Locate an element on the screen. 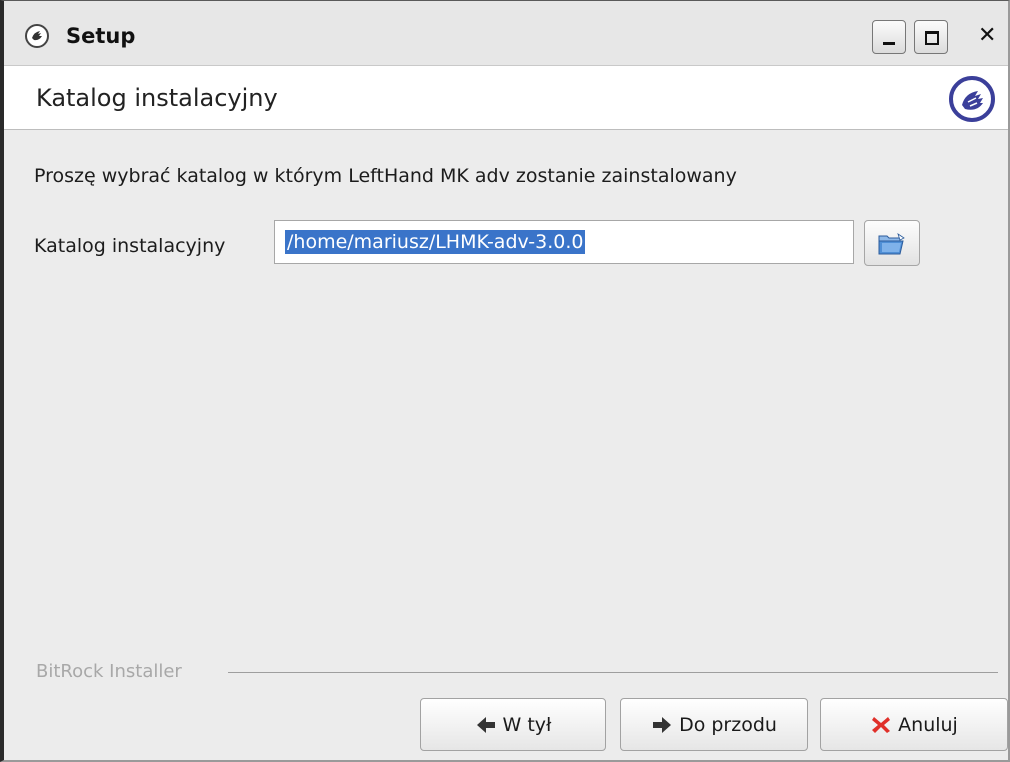 The width and height of the screenshot is (1010, 762). cancel-button: Anuluj is located at coordinates (914, 724).